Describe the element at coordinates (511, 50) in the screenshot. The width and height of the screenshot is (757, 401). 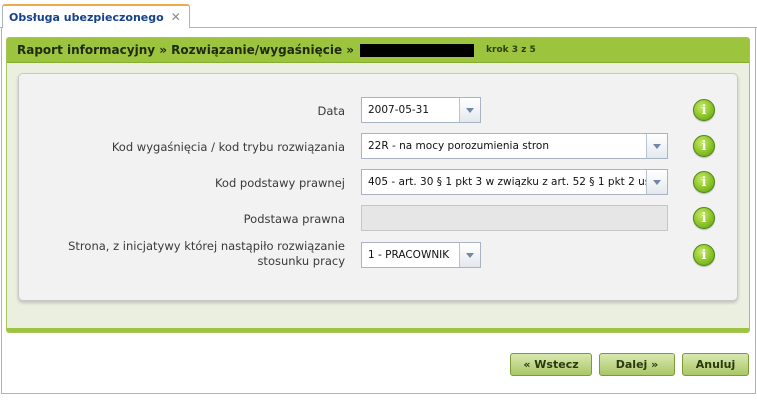
I see `step-indicator: krok 3 z 5` at that location.